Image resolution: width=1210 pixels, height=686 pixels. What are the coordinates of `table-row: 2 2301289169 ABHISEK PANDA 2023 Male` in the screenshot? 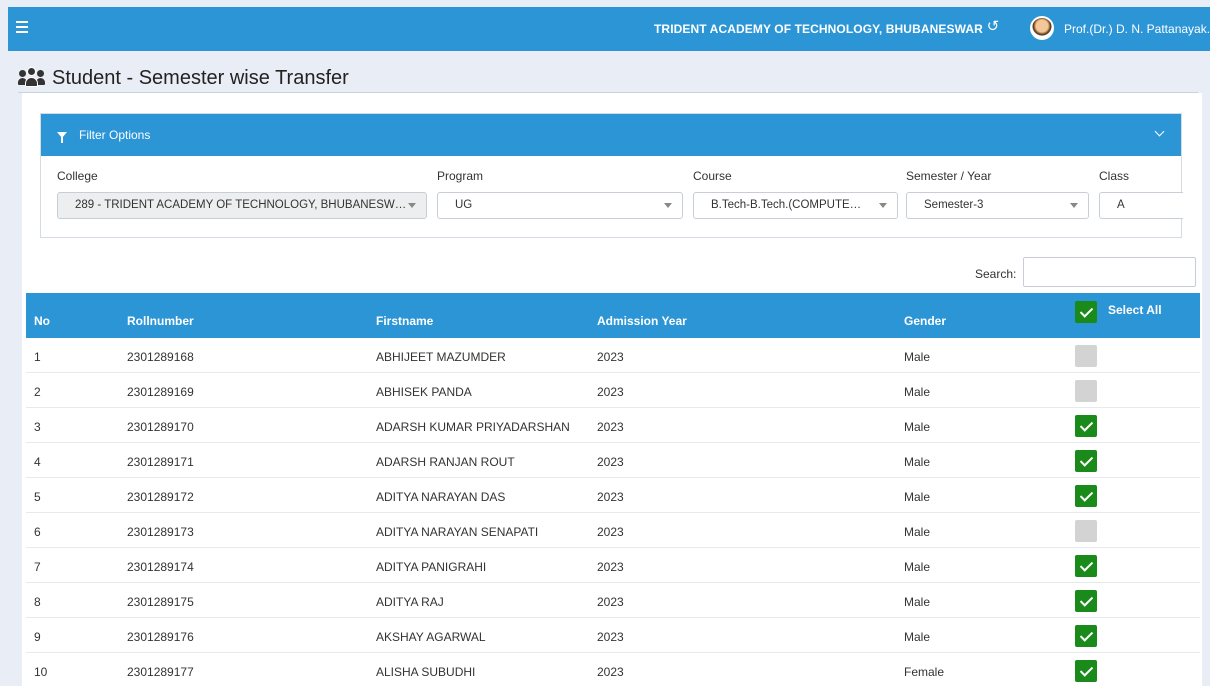 It's located at (613, 390).